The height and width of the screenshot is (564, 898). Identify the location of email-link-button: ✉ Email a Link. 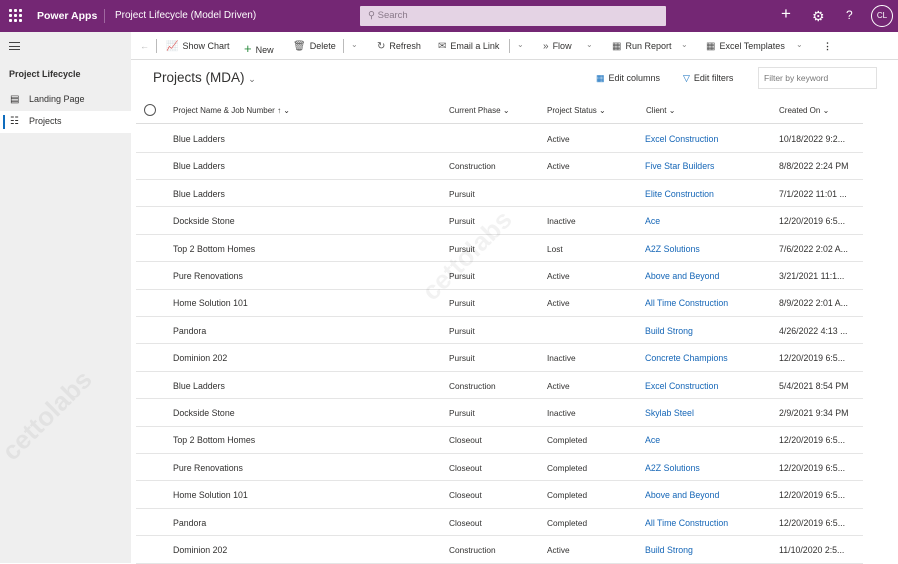
(468, 46).